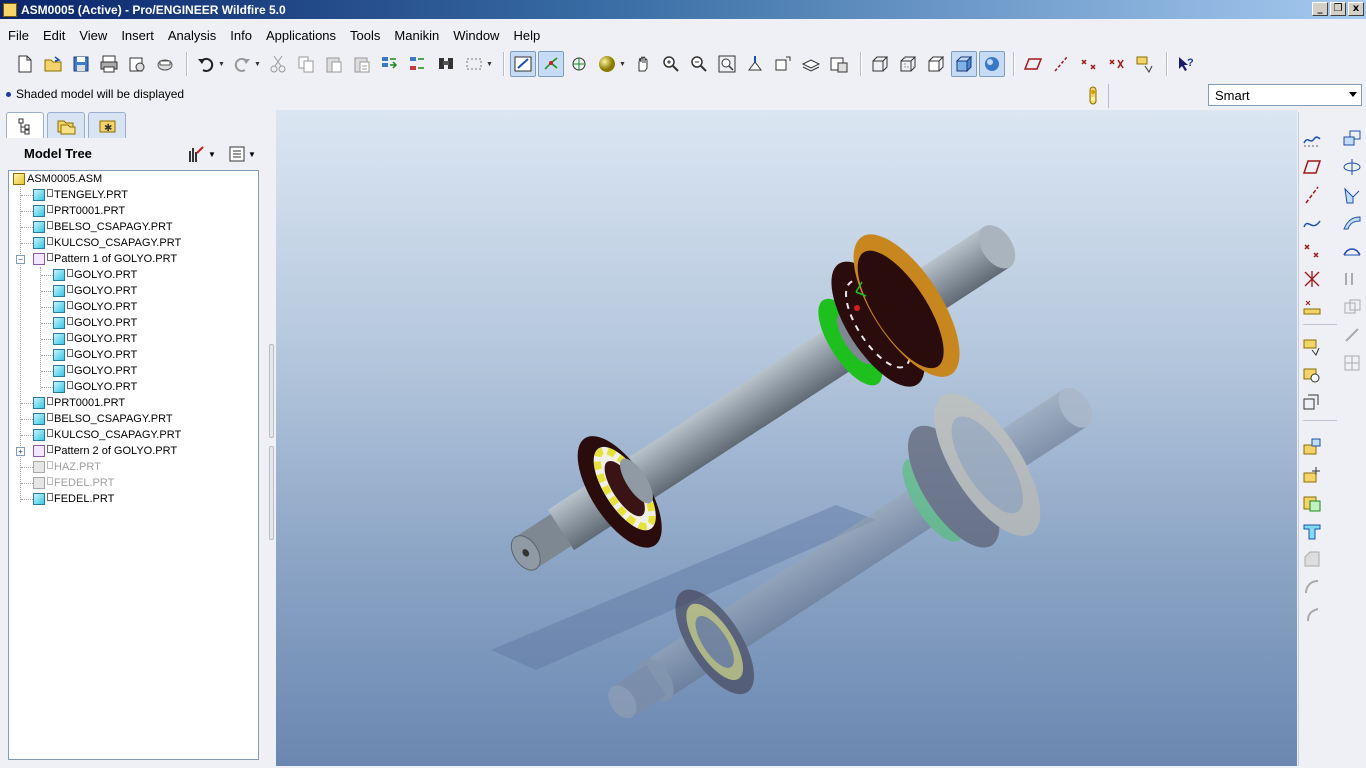 Image resolution: width=1366 pixels, height=768 pixels. Describe the element at coordinates (271, 442) in the screenshot. I see `panel-splitter` at that location.